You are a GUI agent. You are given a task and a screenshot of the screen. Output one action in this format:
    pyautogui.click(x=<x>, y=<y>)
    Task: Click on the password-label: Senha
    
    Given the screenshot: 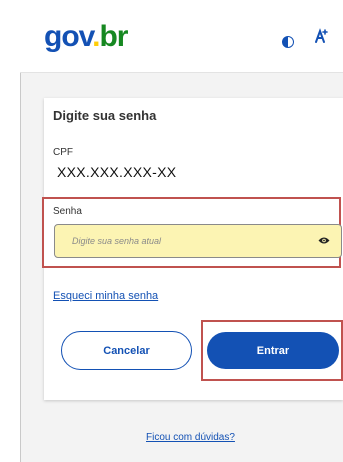 What is the action you would take?
    pyautogui.click(x=67, y=211)
    